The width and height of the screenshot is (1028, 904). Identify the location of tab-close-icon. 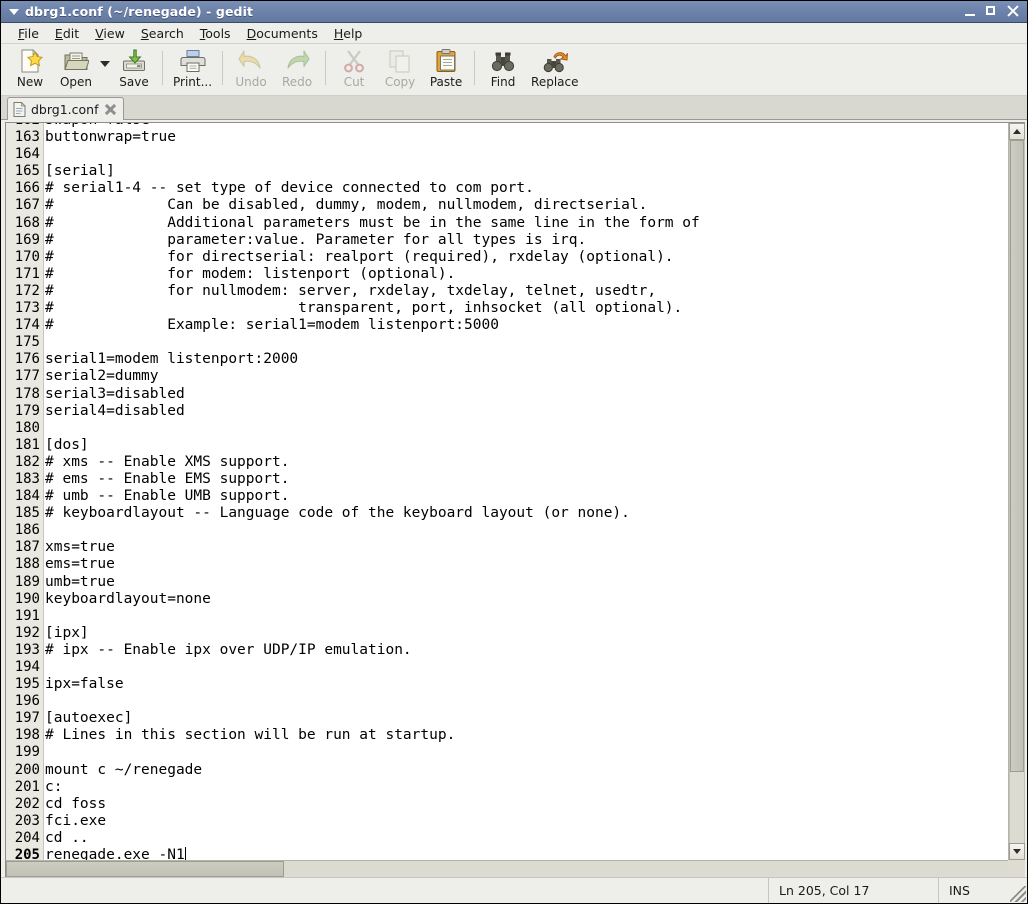
(110, 109).